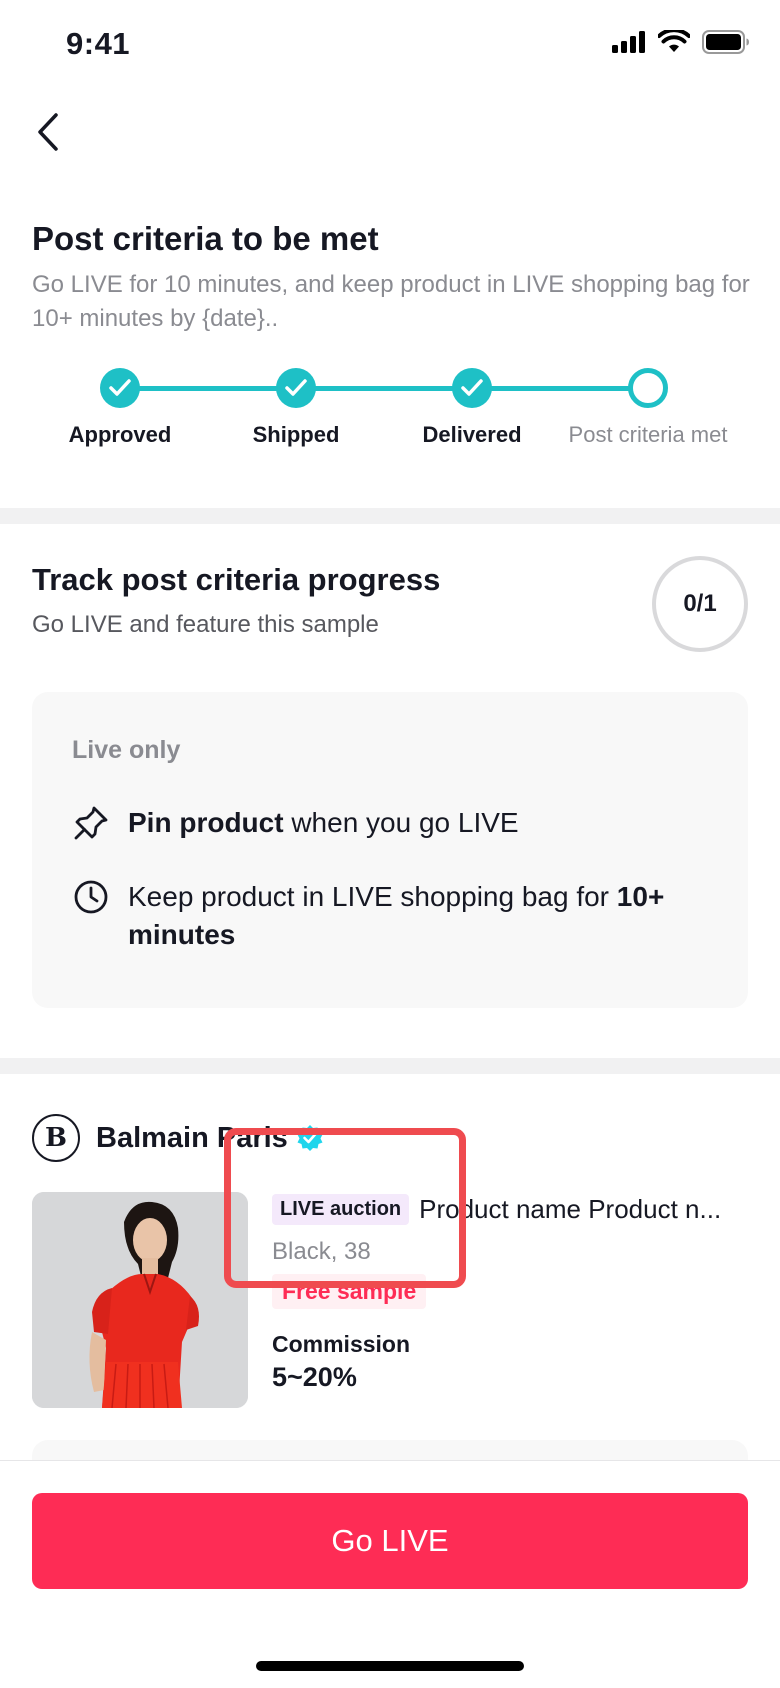 The width and height of the screenshot is (780, 1688). I want to click on chevron-left-icon, so click(48, 132).